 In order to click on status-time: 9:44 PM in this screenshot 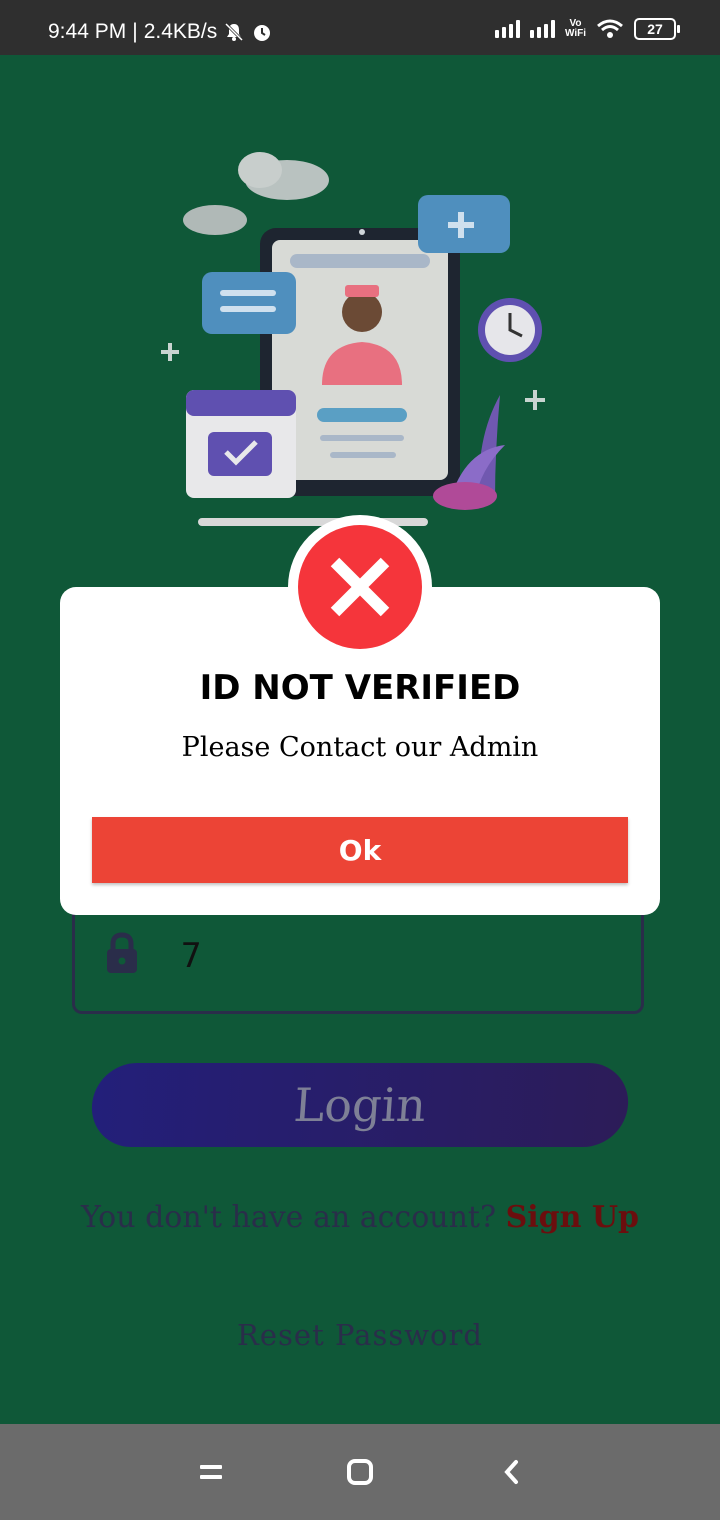, I will do `click(87, 31)`.